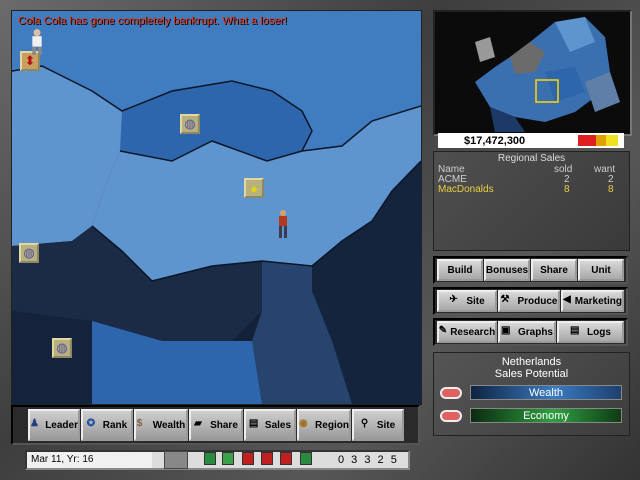 This screenshot has height=480, width=640. What do you see at coordinates (453, 299) in the screenshot?
I see `crane-icon: ✈` at bounding box center [453, 299].